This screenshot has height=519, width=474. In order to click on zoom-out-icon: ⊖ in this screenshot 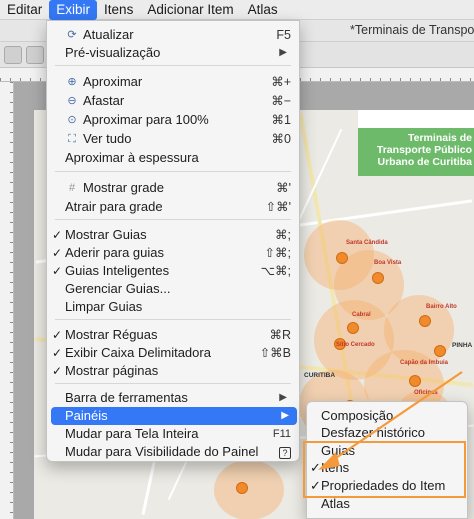, I will do `click(72, 101)`.